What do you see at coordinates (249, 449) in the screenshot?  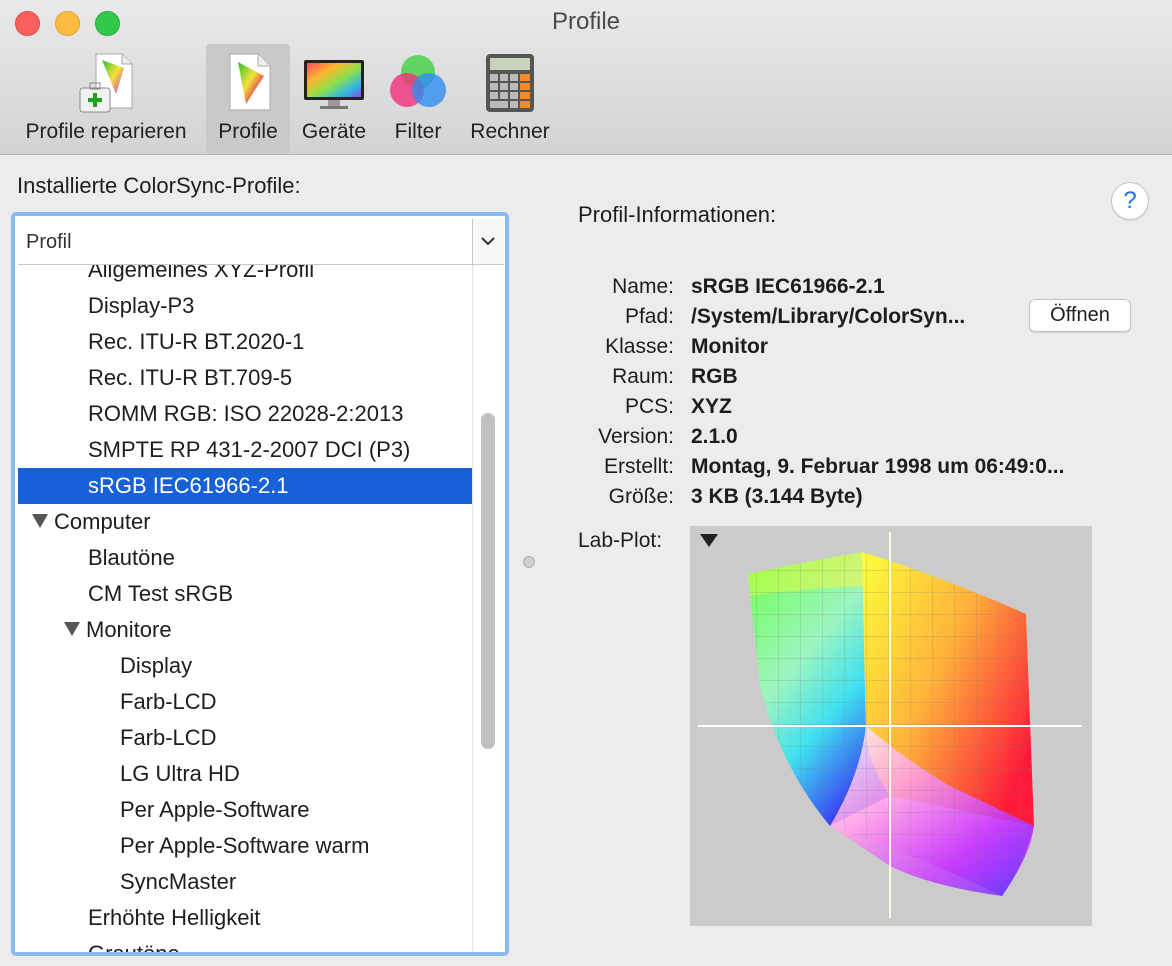 I see `row-label: SMPTE RP 431-2-2007 DCI (P3)` at bounding box center [249, 449].